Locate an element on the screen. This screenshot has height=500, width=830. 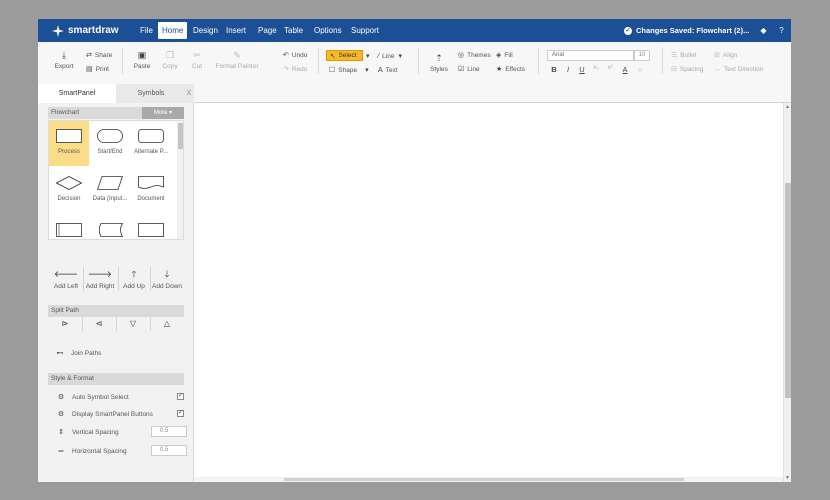
shape-predefined is located at coordinates (69, 227).